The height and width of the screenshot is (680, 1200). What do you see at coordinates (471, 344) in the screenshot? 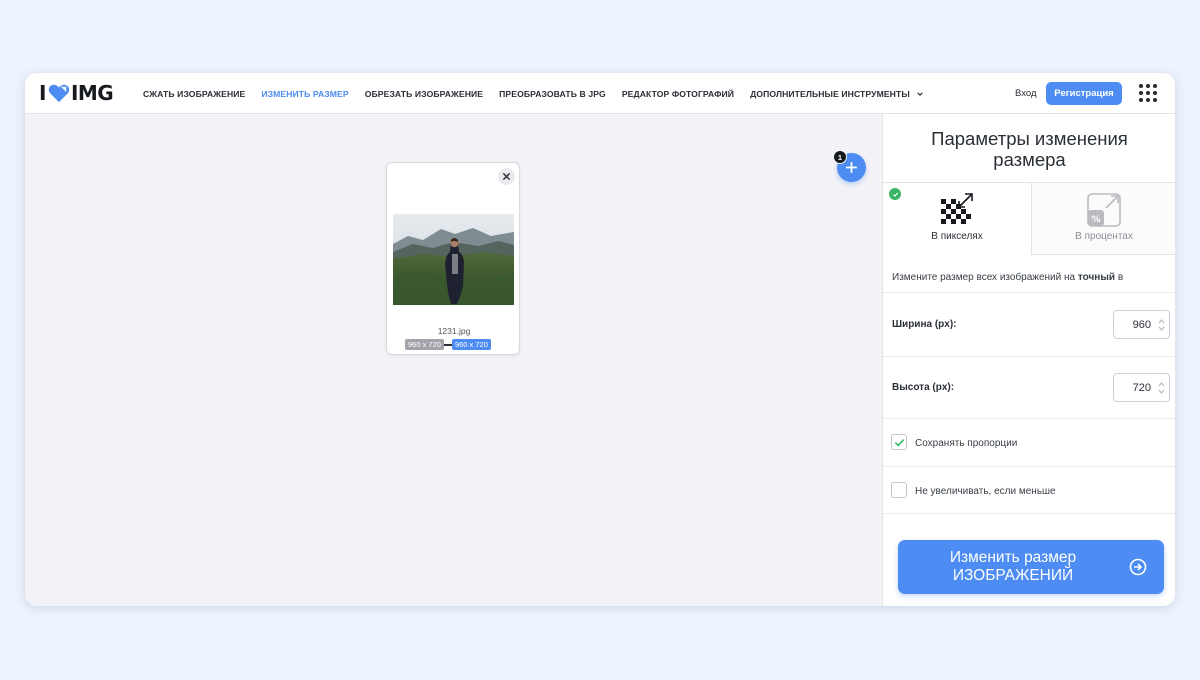
I see `new-size-badge: 960 x 720` at bounding box center [471, 344].